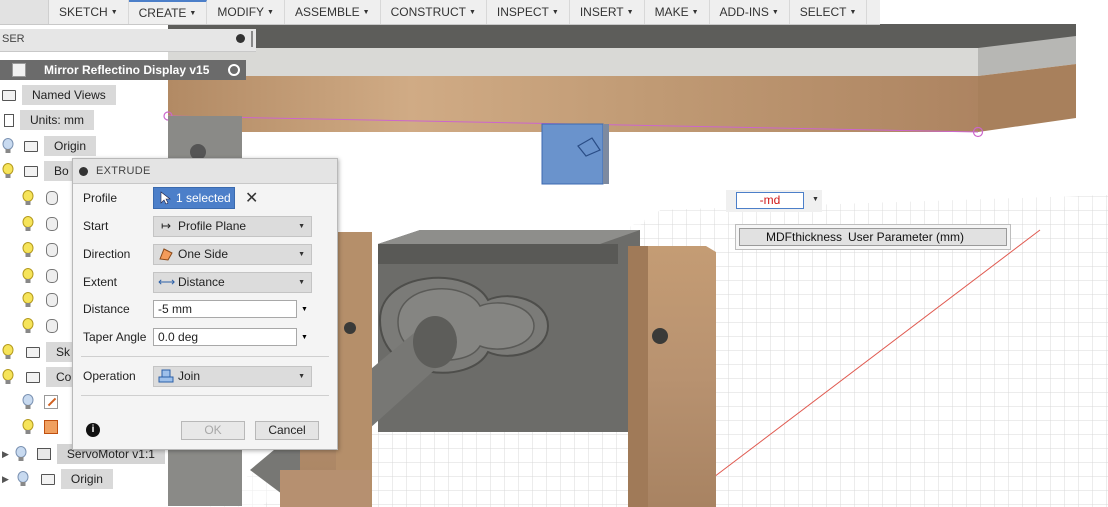  Describe the element at coordinates (677, 12) in the screenshot. I see `menu-make: MAKE ▼` at that location.